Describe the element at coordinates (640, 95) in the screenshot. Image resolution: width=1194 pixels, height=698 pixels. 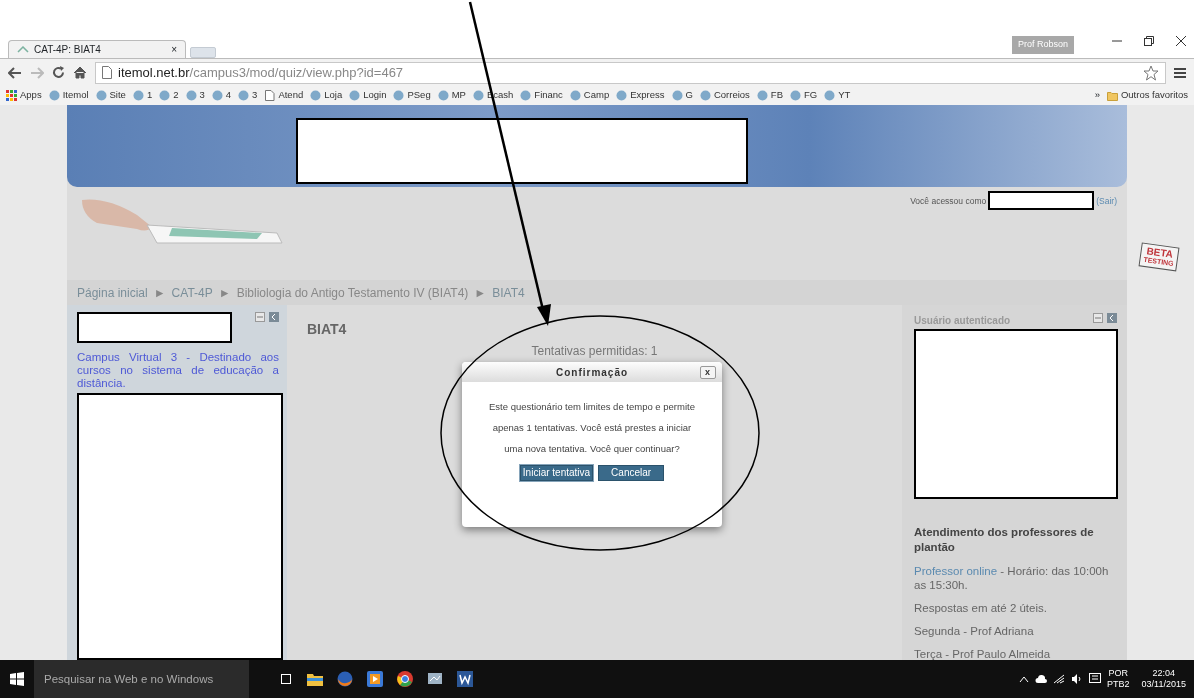
I see `bookmark-link: Express` at that location.